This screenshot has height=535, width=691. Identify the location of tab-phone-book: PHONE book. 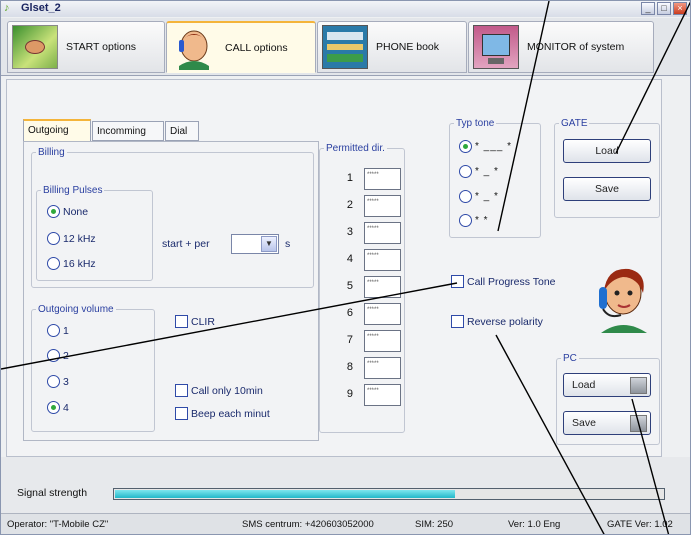
(392, 47).